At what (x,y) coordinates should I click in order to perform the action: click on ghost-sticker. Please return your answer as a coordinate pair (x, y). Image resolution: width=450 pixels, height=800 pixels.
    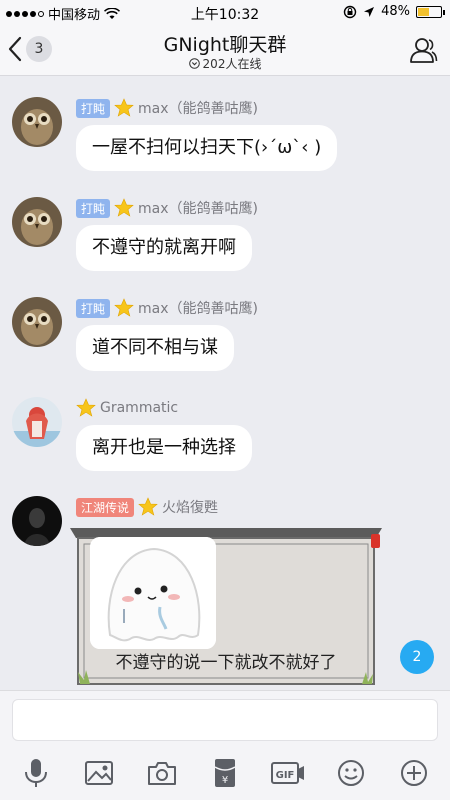
    Looking at the image, I should click on (153, 593).